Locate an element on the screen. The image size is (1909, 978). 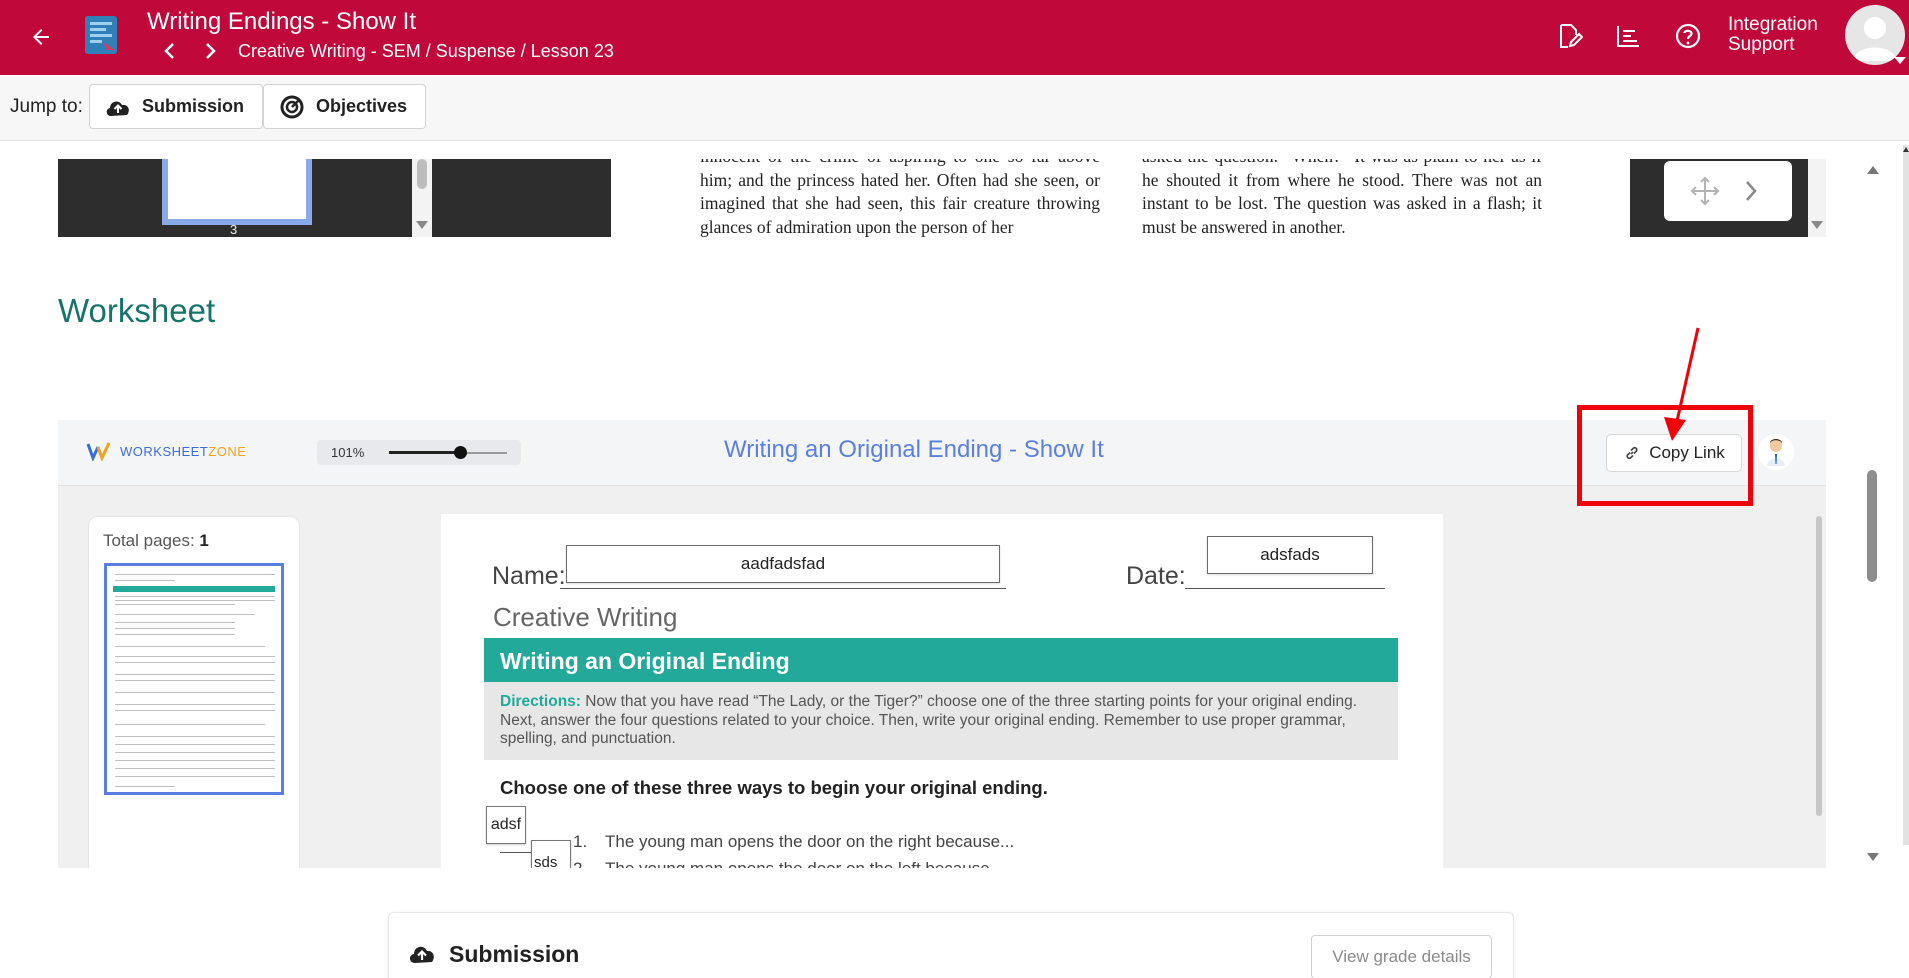
subject-label: Creative Writing is located at coordinates (585, 617).